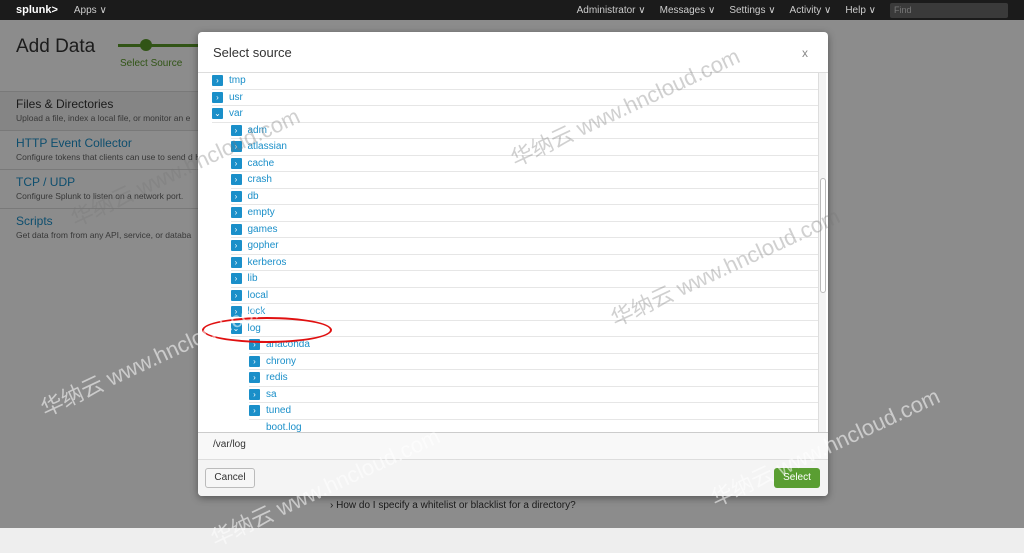 The image size is (1024, 553). What do you see at coordinates (267, 330) in the screenshot?
I see `annotation-ellipse` at bounding box center [267, 330].